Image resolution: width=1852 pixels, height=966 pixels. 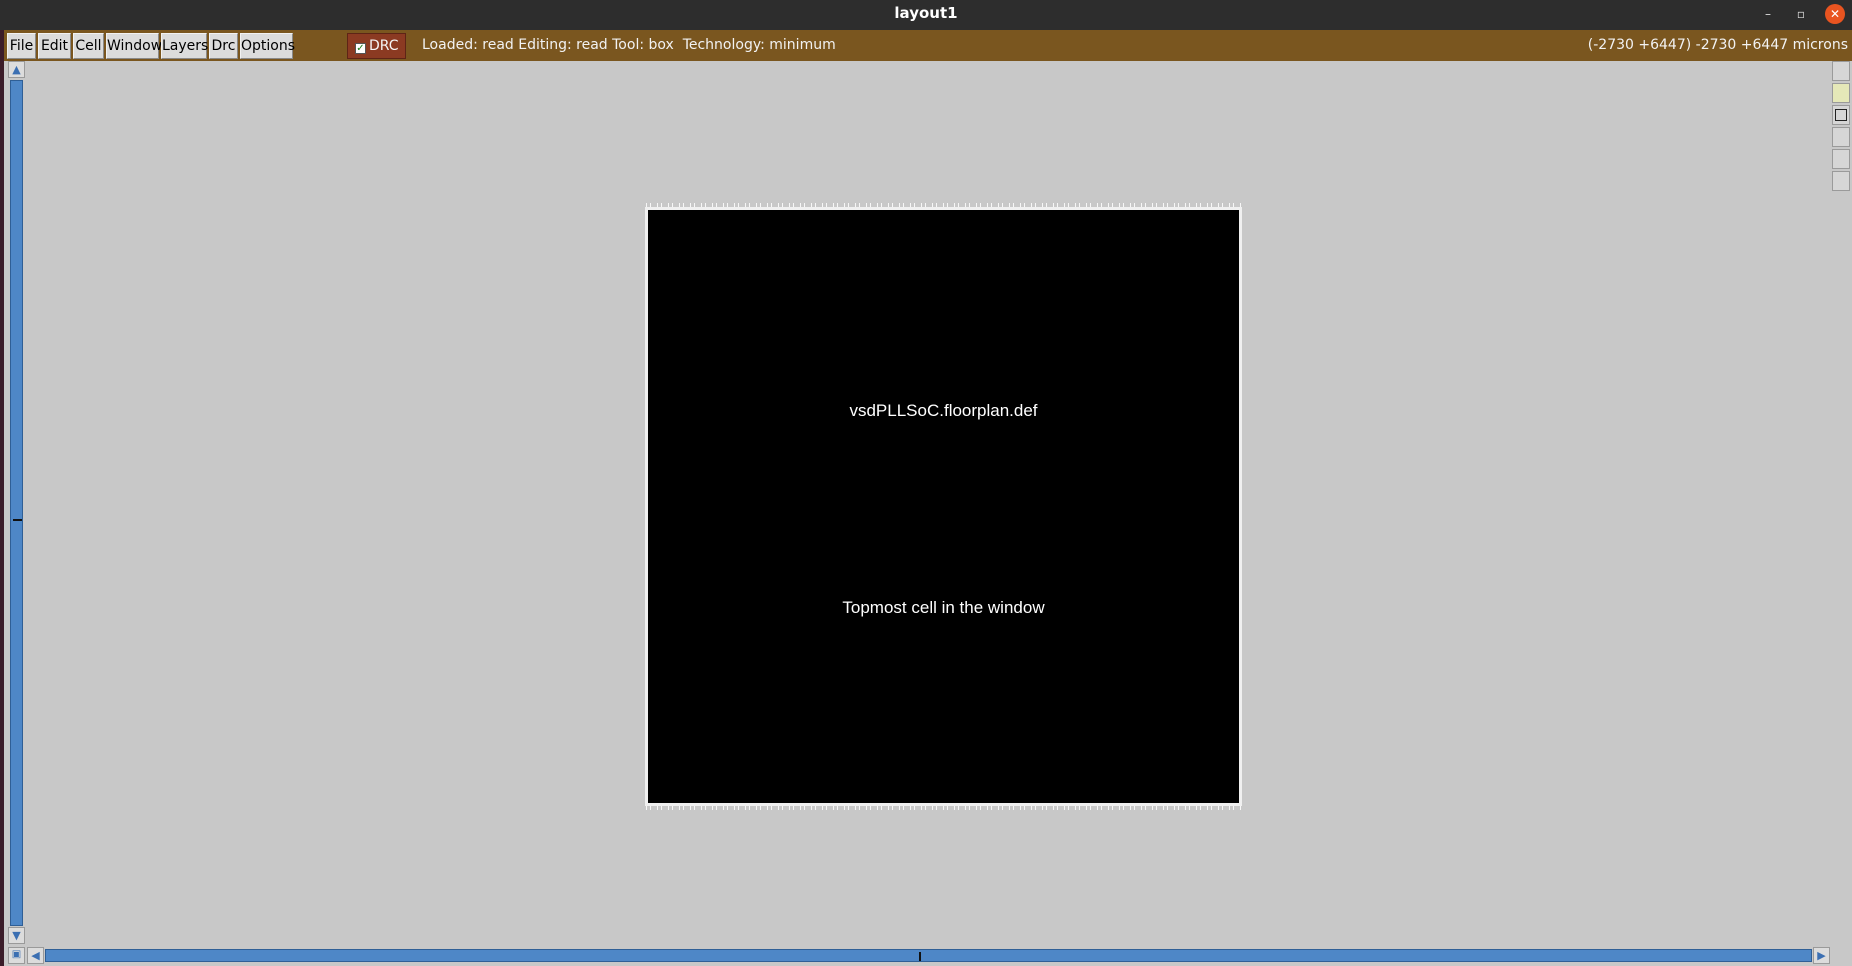 I want to click on cell-name-label: vsdPLLSoC.floorplan.def, so click(x=943, y=410).